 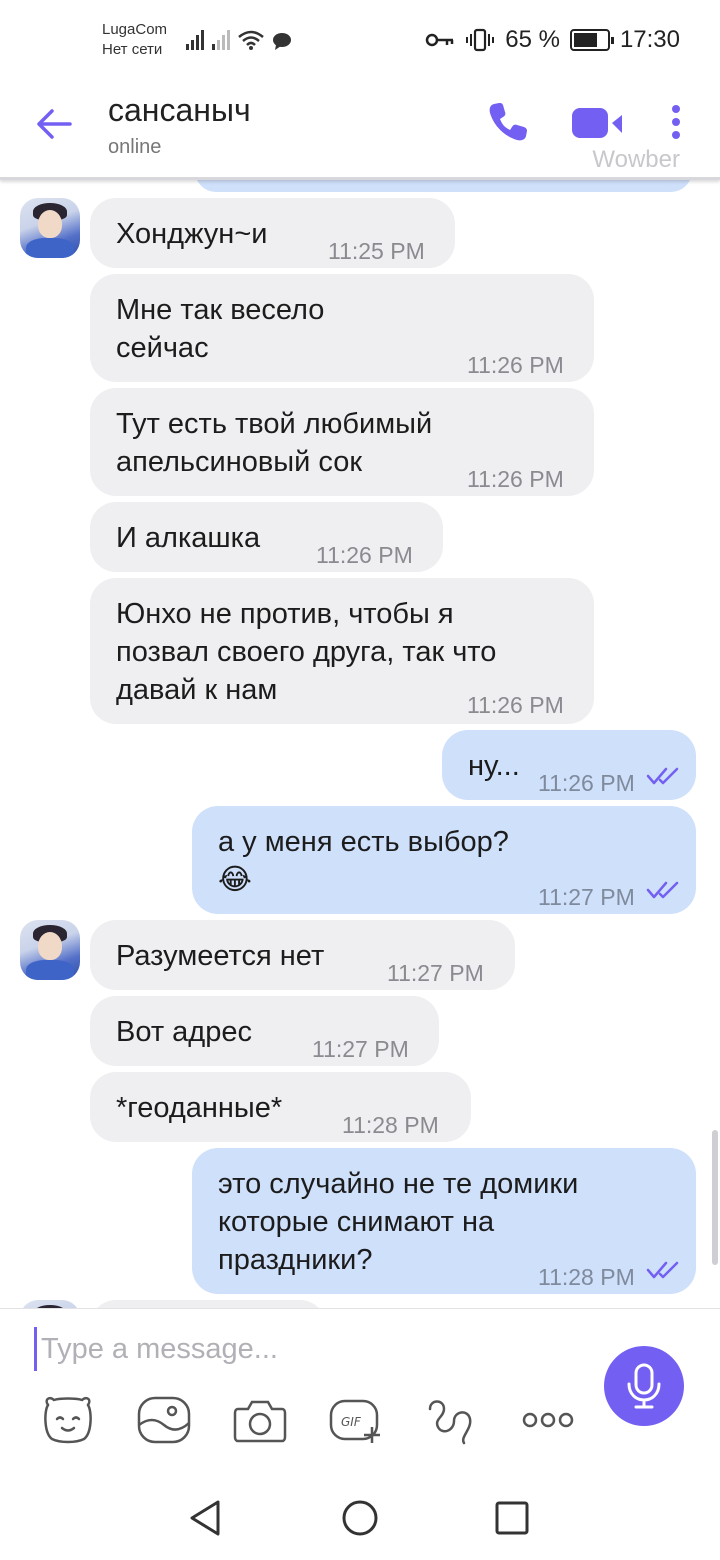 I want to click on more-options-icon, so click(x=548, y=1420).